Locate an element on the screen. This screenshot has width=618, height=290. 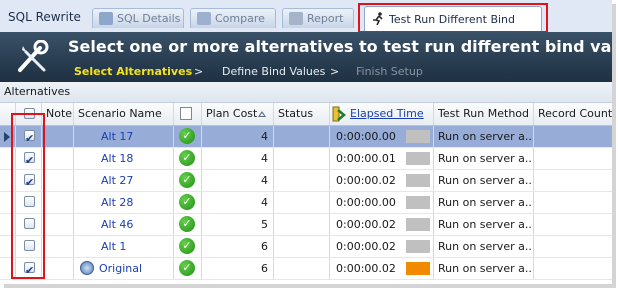
plan-document-icon is located at coordinates (186, 113).